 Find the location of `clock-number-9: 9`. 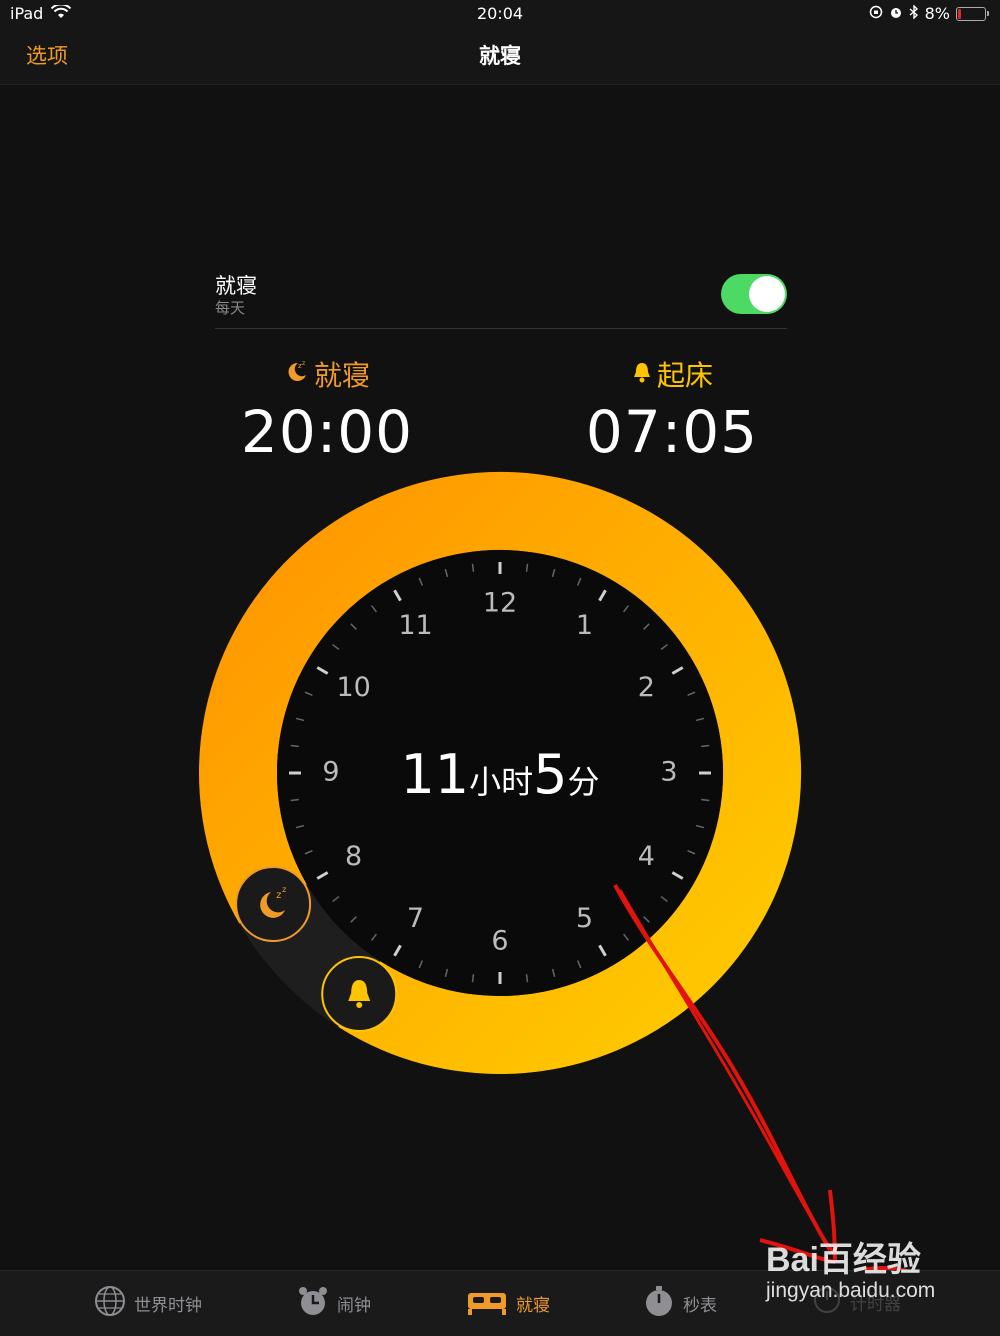

clock-number-9: 9 is located at coordinates (330, 772).